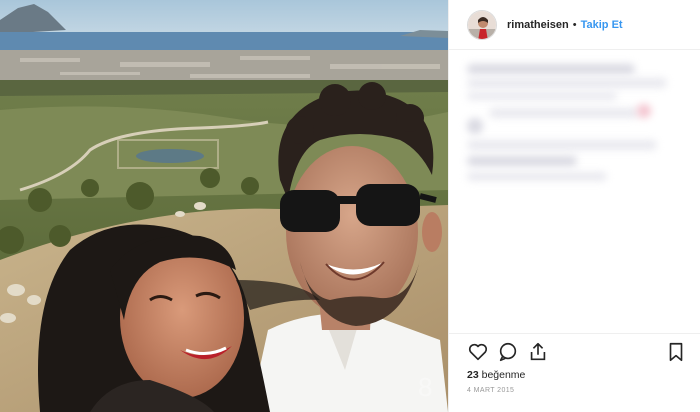 Image resolution: width=700 pixels, height=412 pixels. I want to click on bookmark-icon, so click(676, 352).